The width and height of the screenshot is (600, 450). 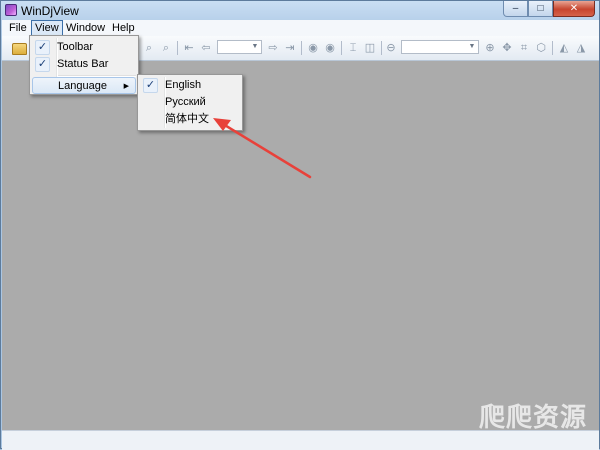 What do you see at coordinates (532, 418) in the screenshot?
I see `watermark-logo: 爬爬资源` at bounding box center [532, 418].